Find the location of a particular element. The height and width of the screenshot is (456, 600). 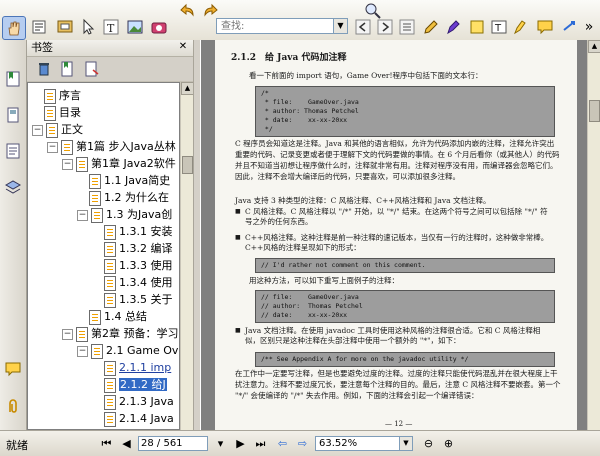

search-input is located at coordinates (275, 26).